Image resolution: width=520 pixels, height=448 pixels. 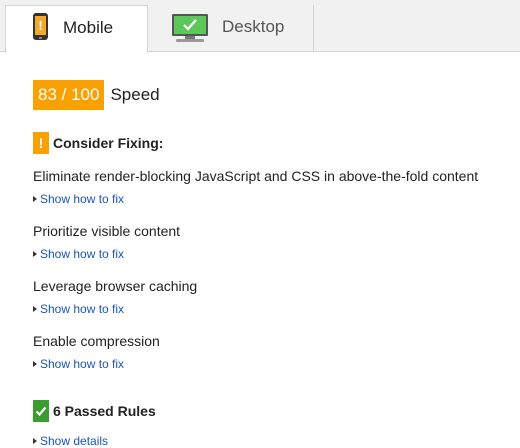 I want to click on warning-icon: !, so click(x=41, y=143).